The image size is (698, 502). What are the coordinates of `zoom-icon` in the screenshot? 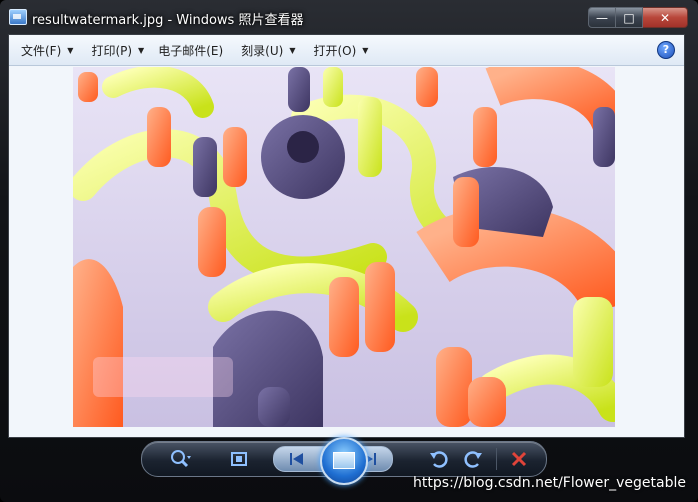 It's located at (181, 459).